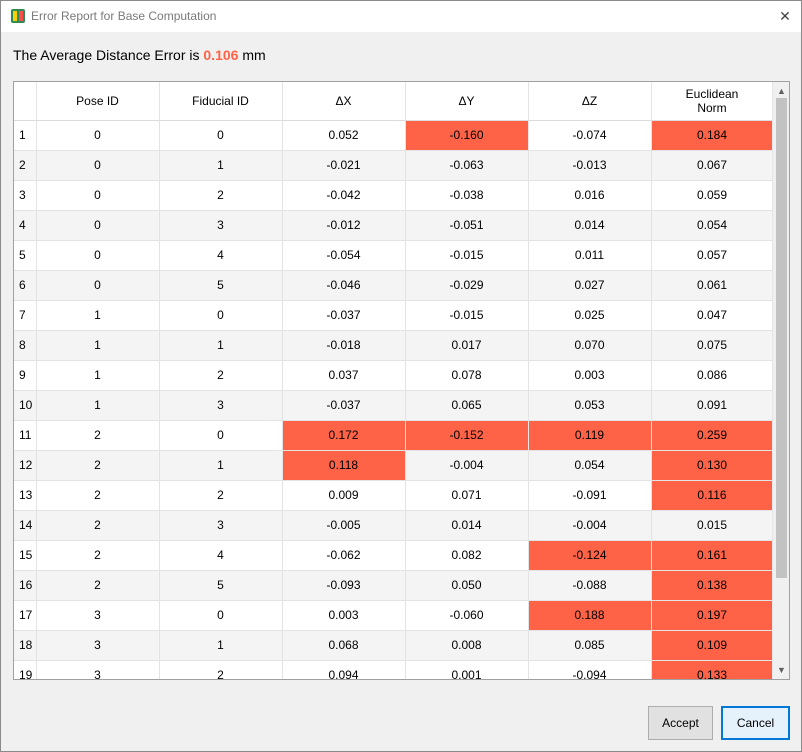  I want to click on cell-delta-y: 0.050, so click(467, 585).